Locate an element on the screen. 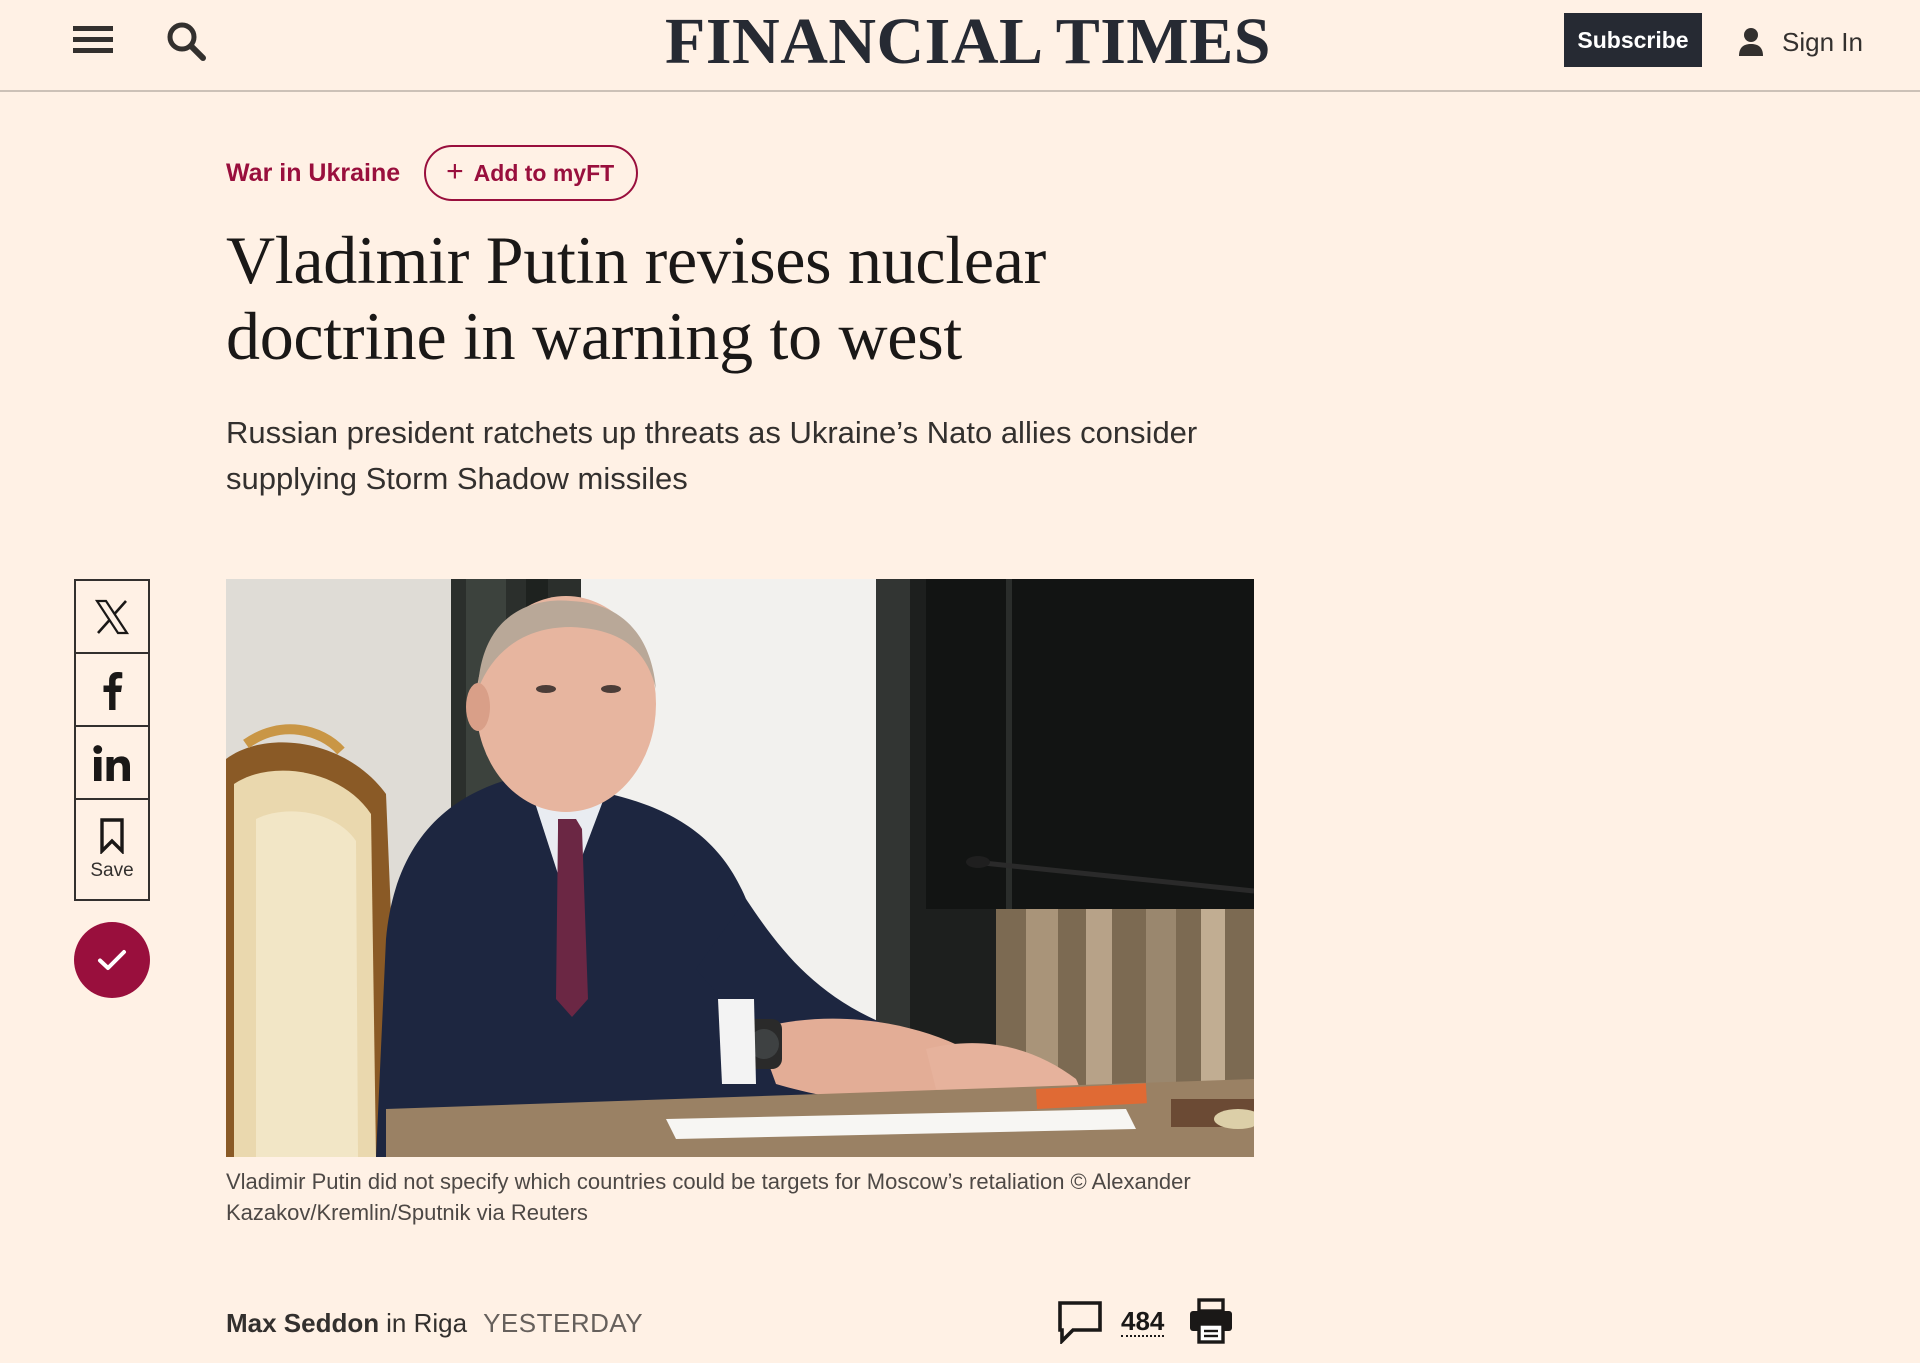 This screenshot has height=1363, width=1920. save-button: Save is located at coordinates (112, 849).